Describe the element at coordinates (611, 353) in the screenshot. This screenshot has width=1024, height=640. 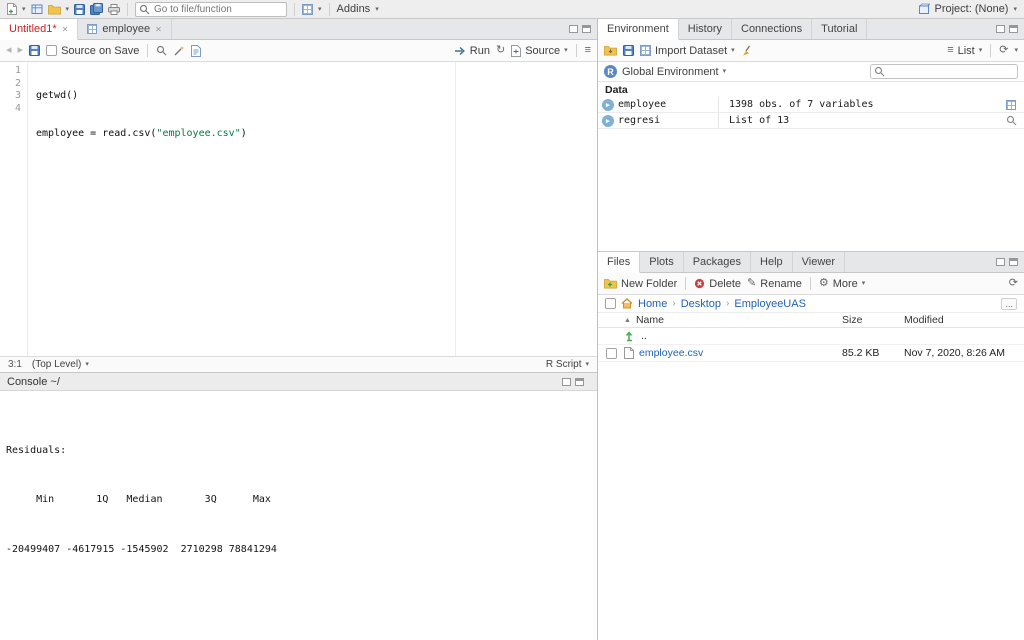
I see `file-checkbox` at that location.